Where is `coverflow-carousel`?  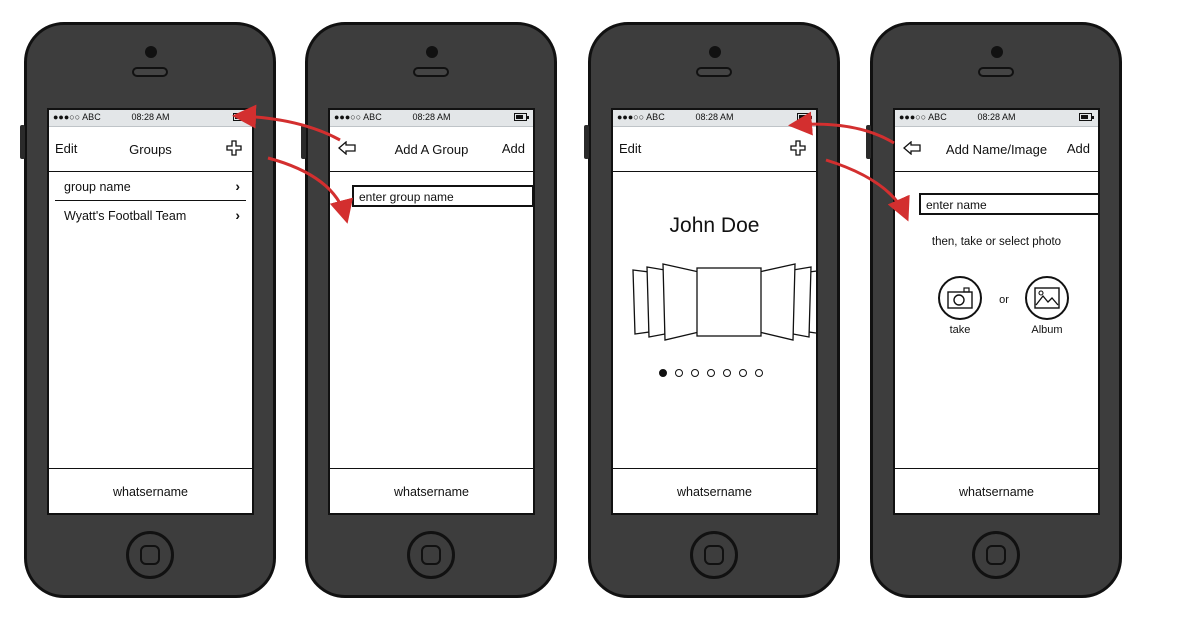
coverflow-carousel is located at coordinates (723, 302).